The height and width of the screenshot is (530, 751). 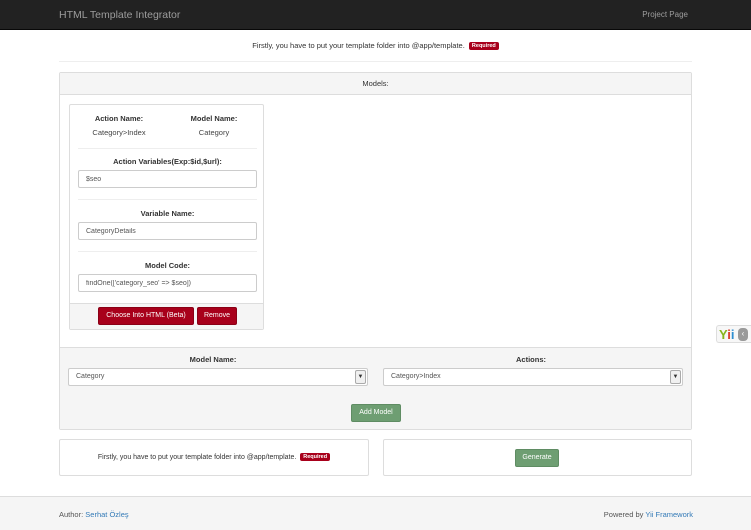 I want to click on generate-button: Generate, so click(x=537, y=458).